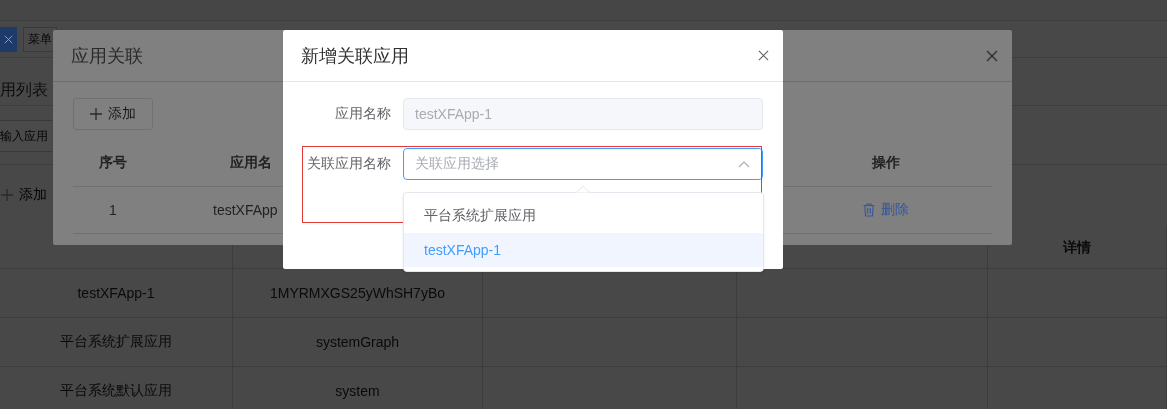  Describe the element at coordinates (26, 136) in the screenshot. I see `search-field: 输入应用` at that location.